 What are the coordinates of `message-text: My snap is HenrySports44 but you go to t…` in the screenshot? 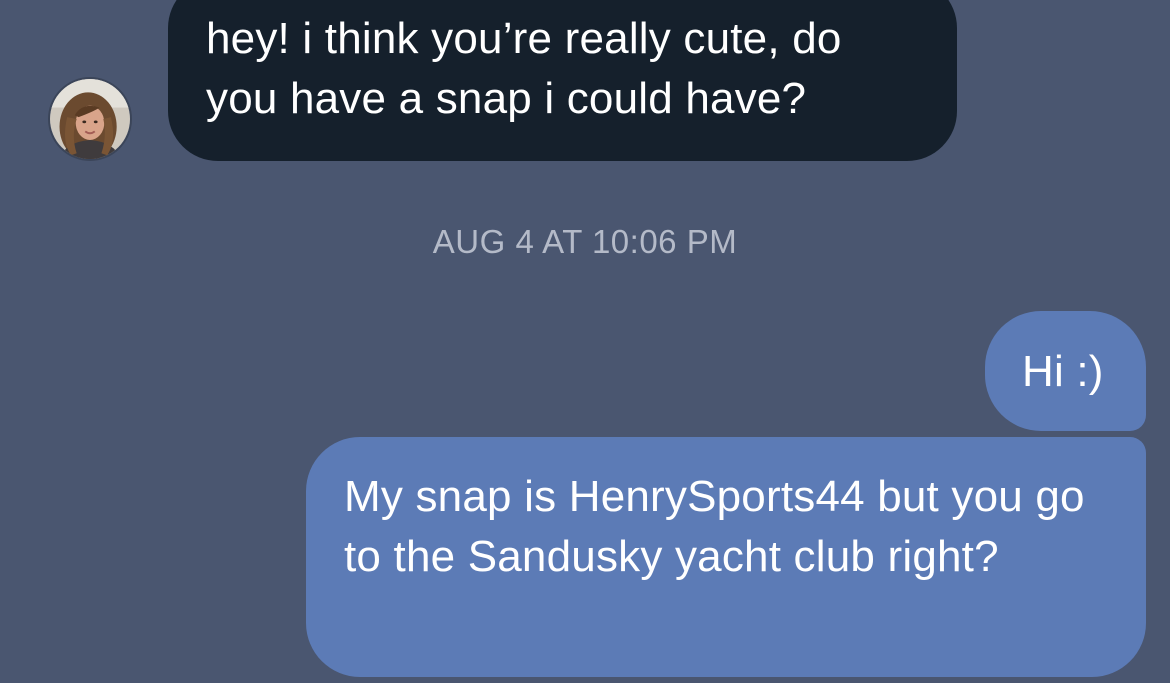 It's located at (714, 526).